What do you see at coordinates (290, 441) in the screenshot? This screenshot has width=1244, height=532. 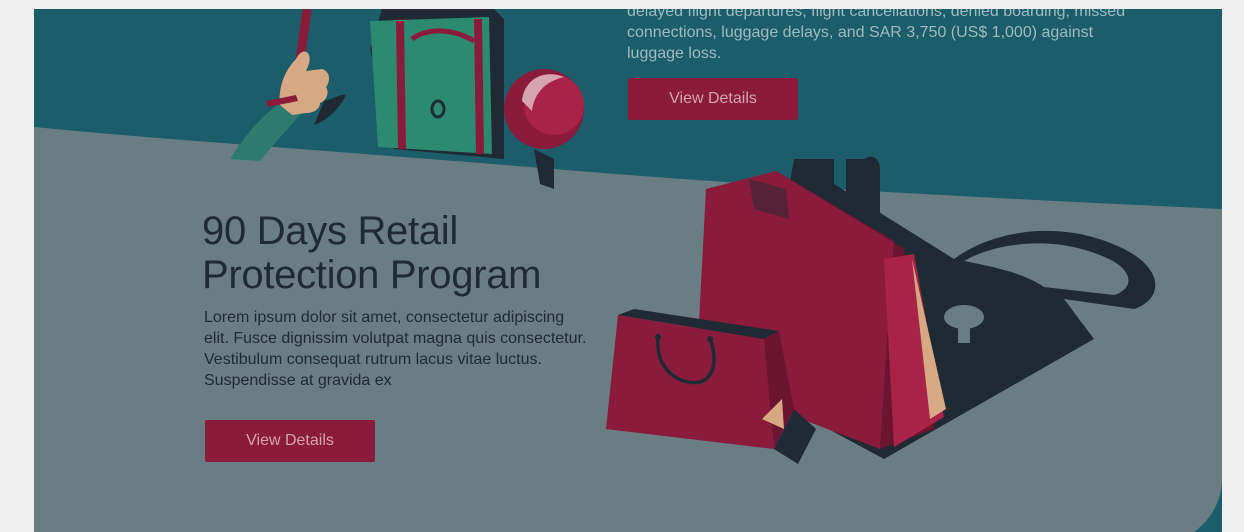 I see `retail-view-details-button: View Details` at bounding box center [290, 441].